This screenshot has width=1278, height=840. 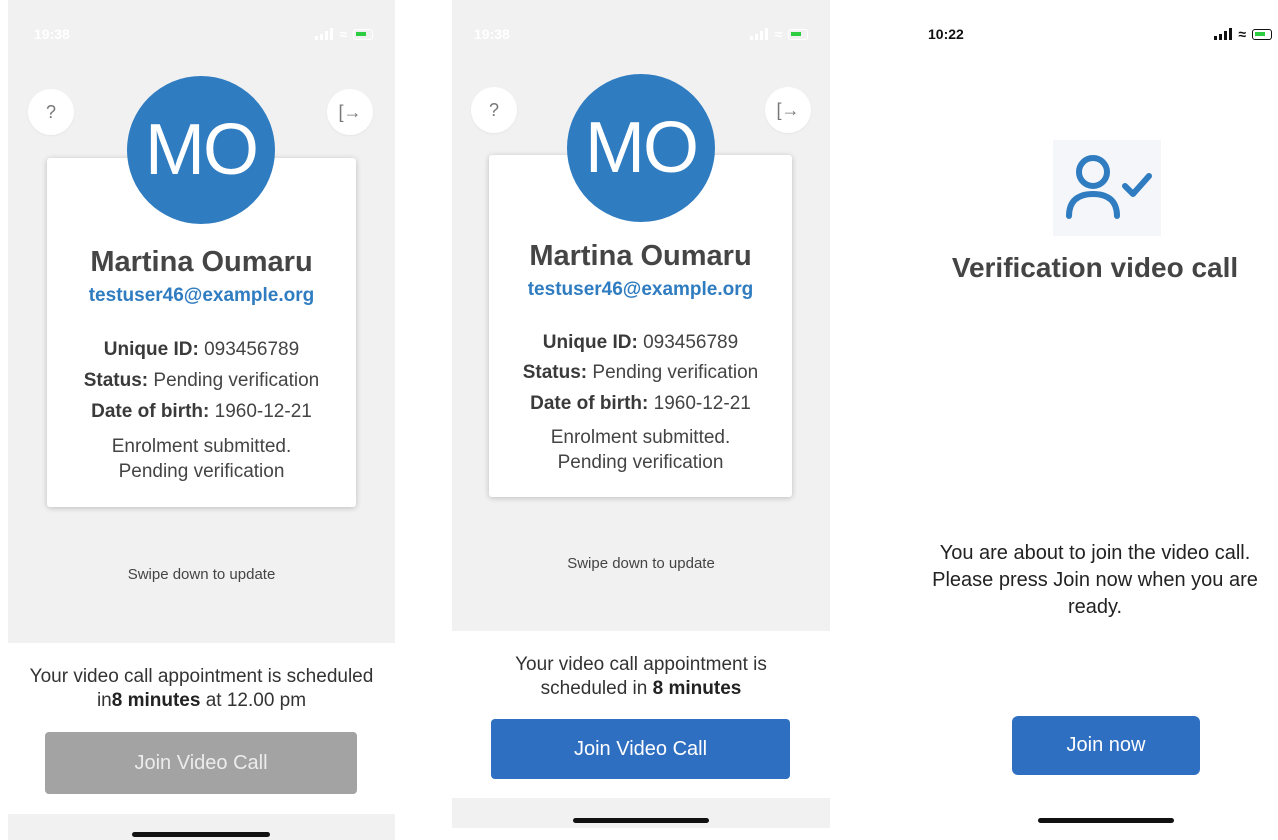 What do you see at coordinates (1095, 36) in the screenshot?
I see `status-bar: 10:22 ≈` at bounding box center [1095, 36].